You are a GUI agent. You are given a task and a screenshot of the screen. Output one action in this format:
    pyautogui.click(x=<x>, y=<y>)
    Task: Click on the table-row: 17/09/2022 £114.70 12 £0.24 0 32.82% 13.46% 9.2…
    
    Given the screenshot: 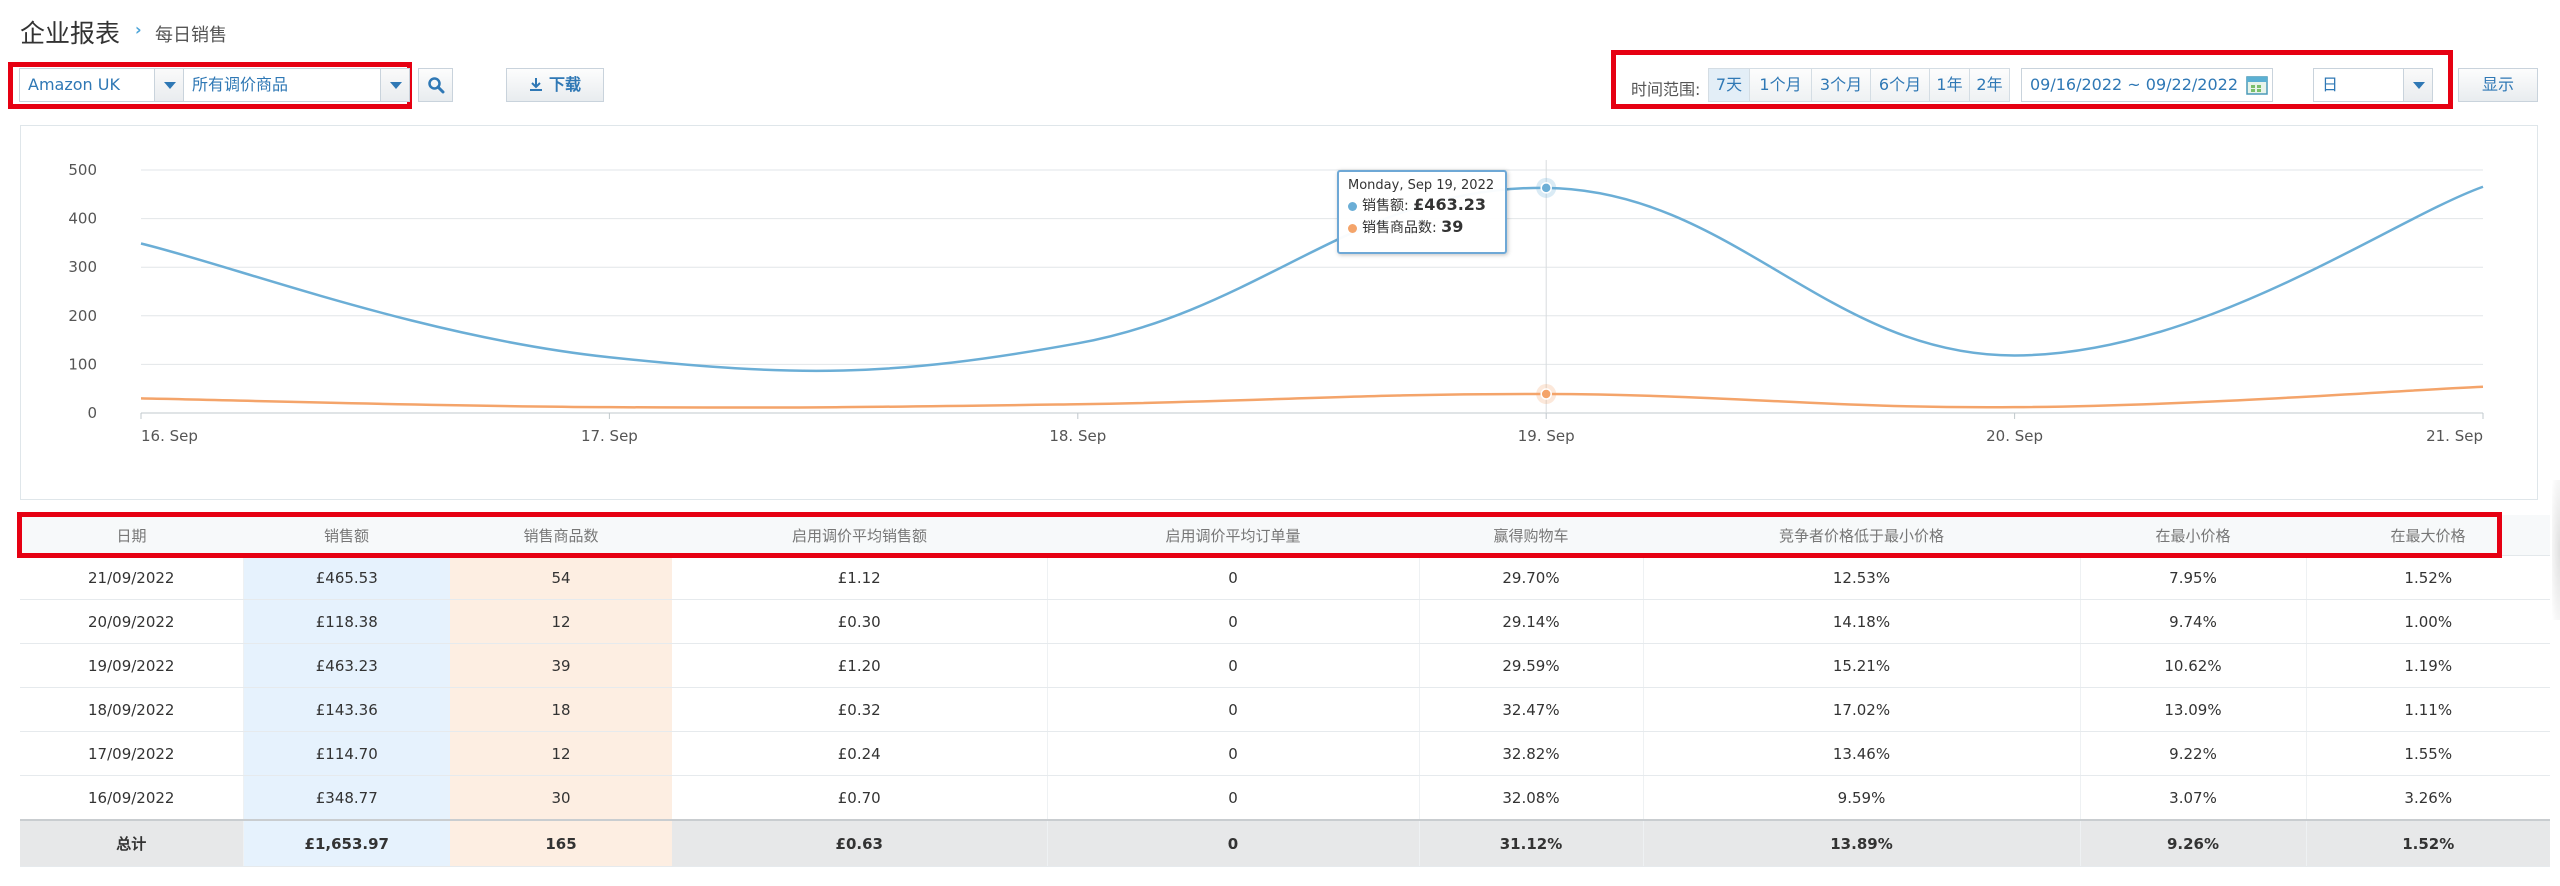 What is the action you would take?
    pyautogui.click(x=1285, y=753)
    